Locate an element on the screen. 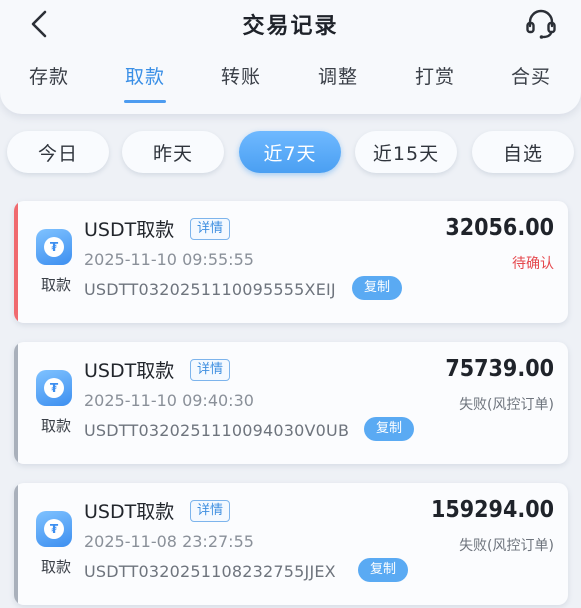  record-amount: 159294.00 is located at coordinates (492, 510).